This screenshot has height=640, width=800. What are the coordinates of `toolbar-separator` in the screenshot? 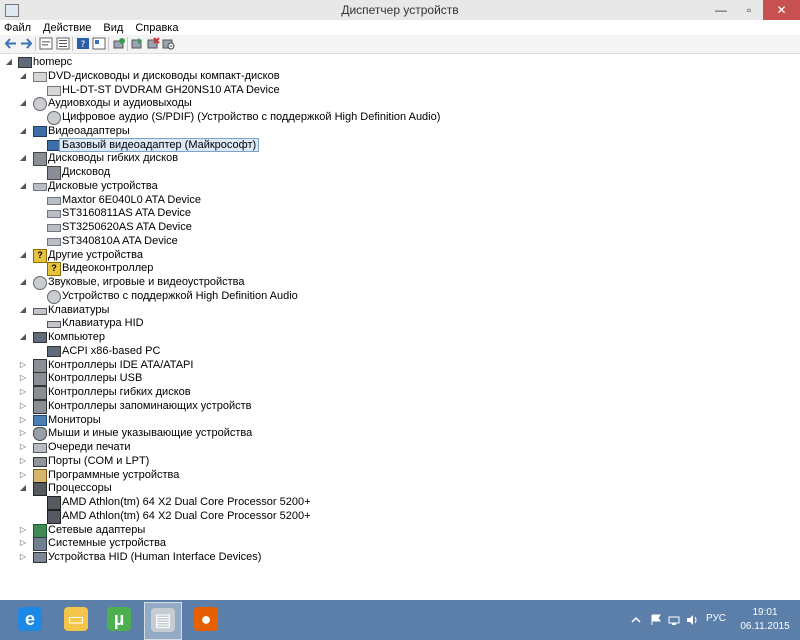 It's located at (35, 44).